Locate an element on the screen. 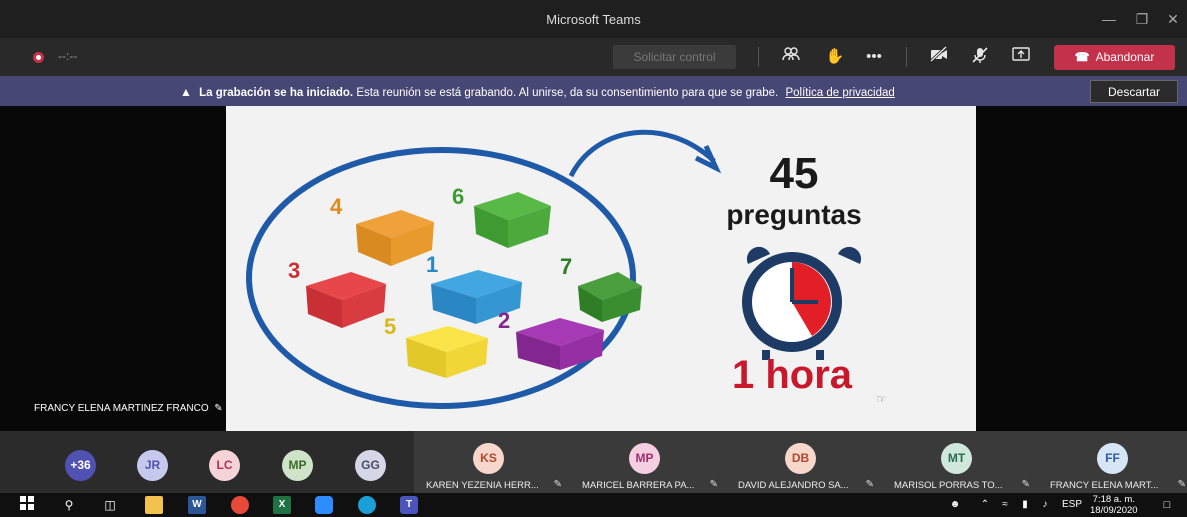  participant-tile: DB DAVID ALEJANDRO SA... ✎ is located at coordinates (804, 462).